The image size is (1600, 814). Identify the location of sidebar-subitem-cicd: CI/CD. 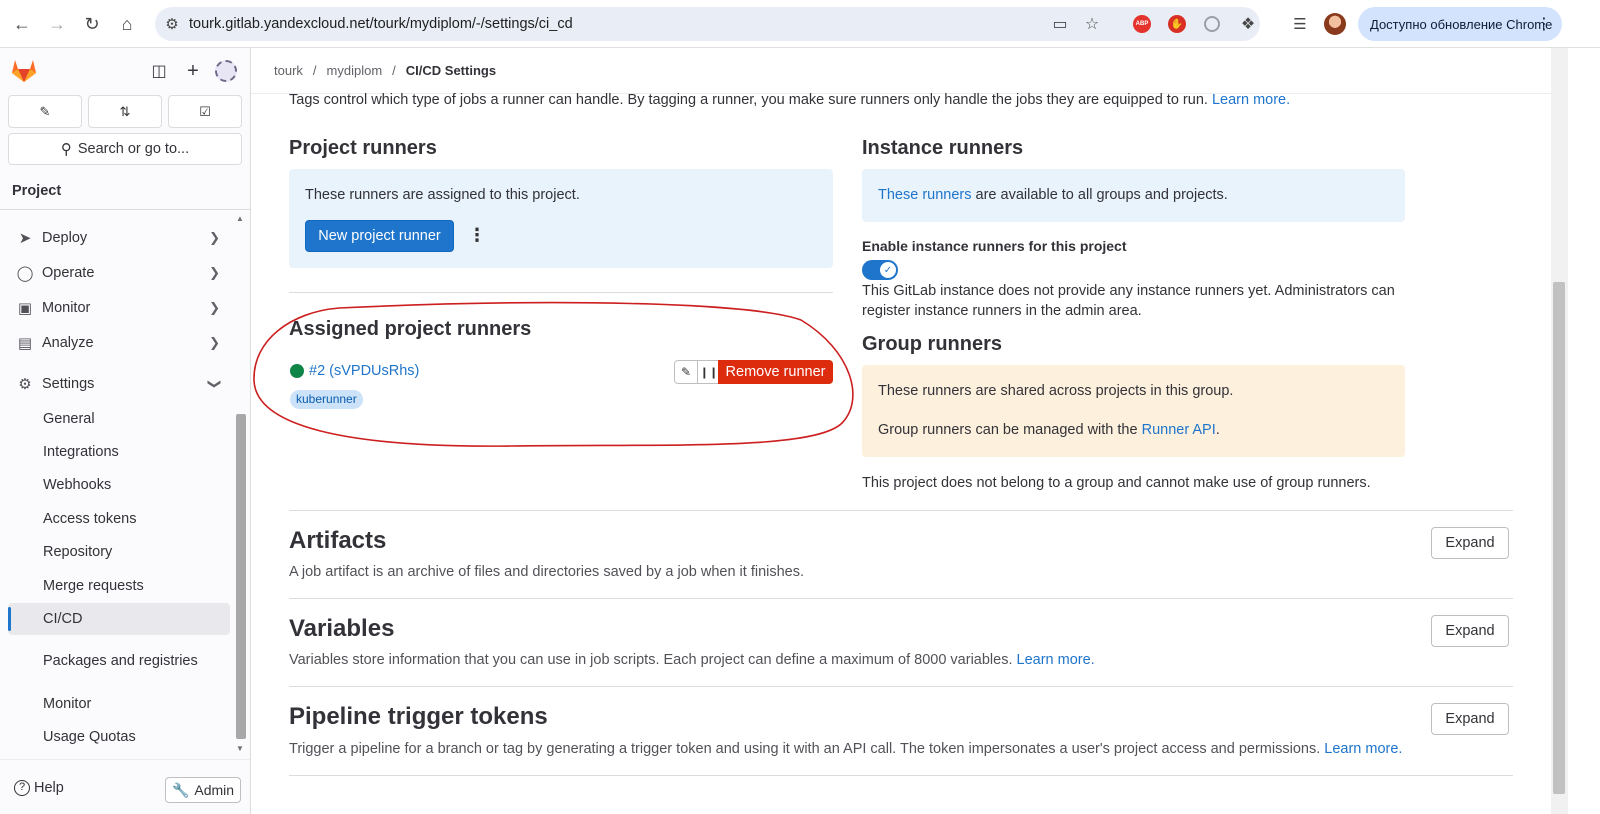
(119, 619).